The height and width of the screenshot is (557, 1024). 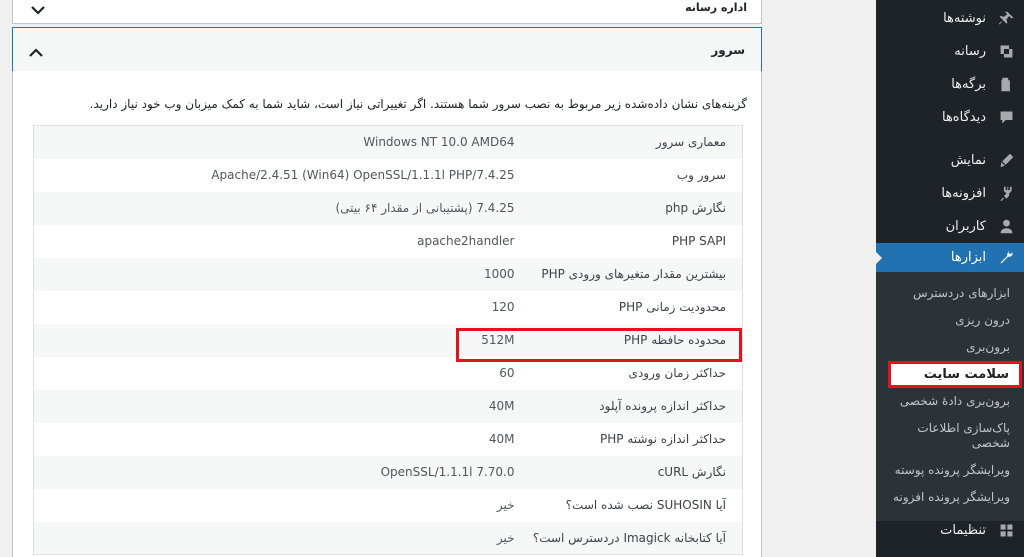 I want to click on settings-icon, so click(x=1006, y=531).